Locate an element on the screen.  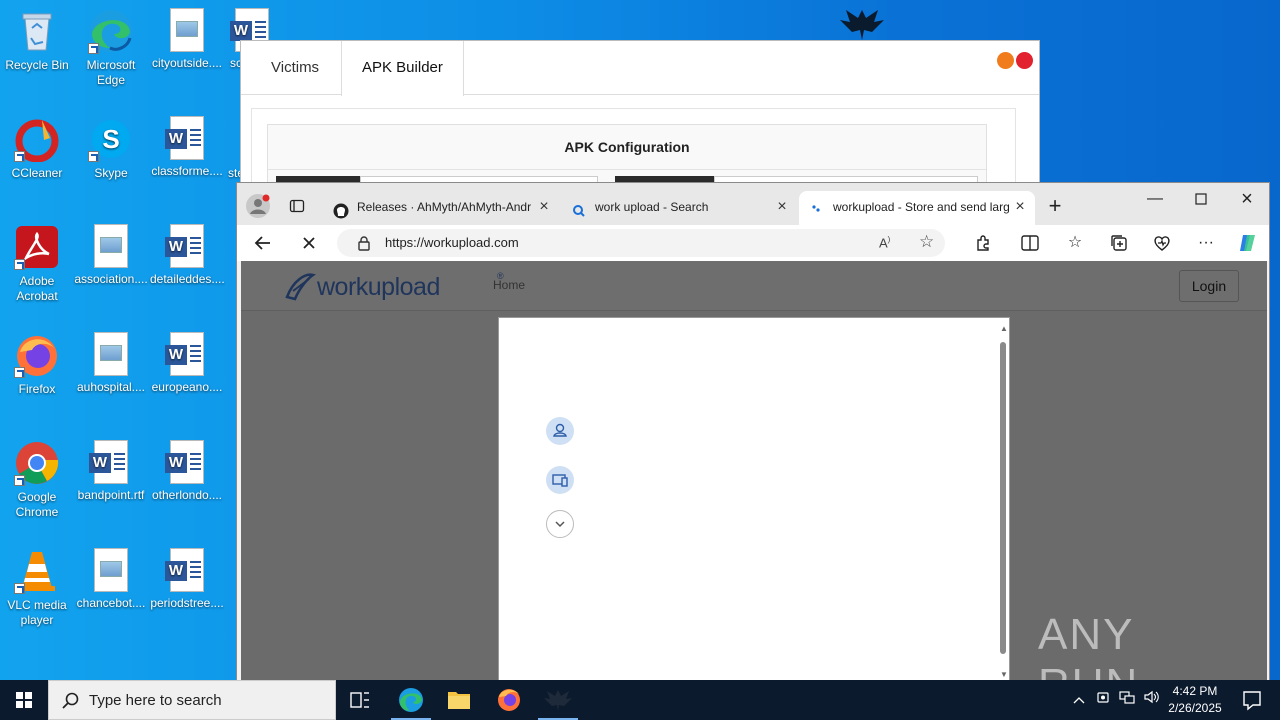
desktop-icon-recycle-bin: Recycle Bin is located at coordinates (37, 40).